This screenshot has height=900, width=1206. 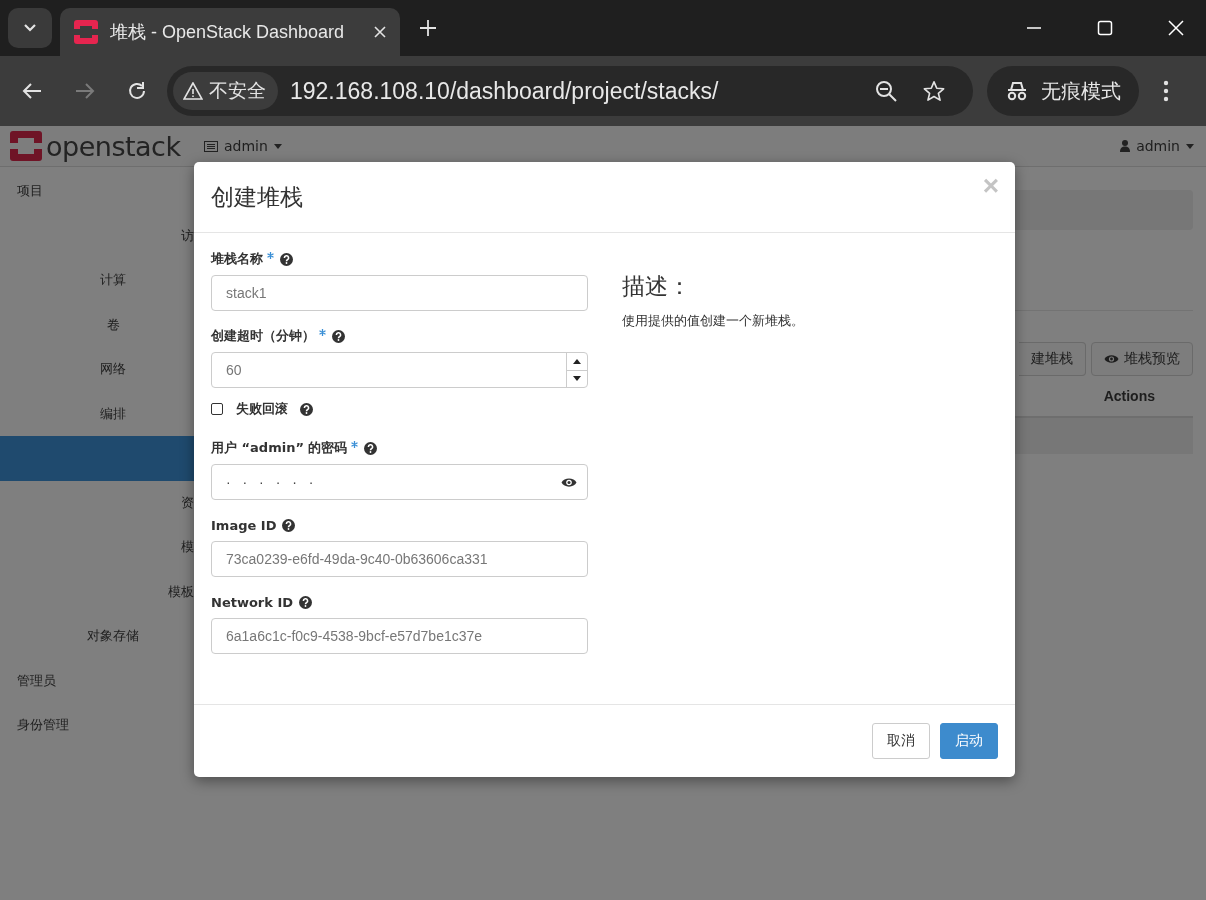 I want to click on incognito-icon, so click(x=1017, y=91).